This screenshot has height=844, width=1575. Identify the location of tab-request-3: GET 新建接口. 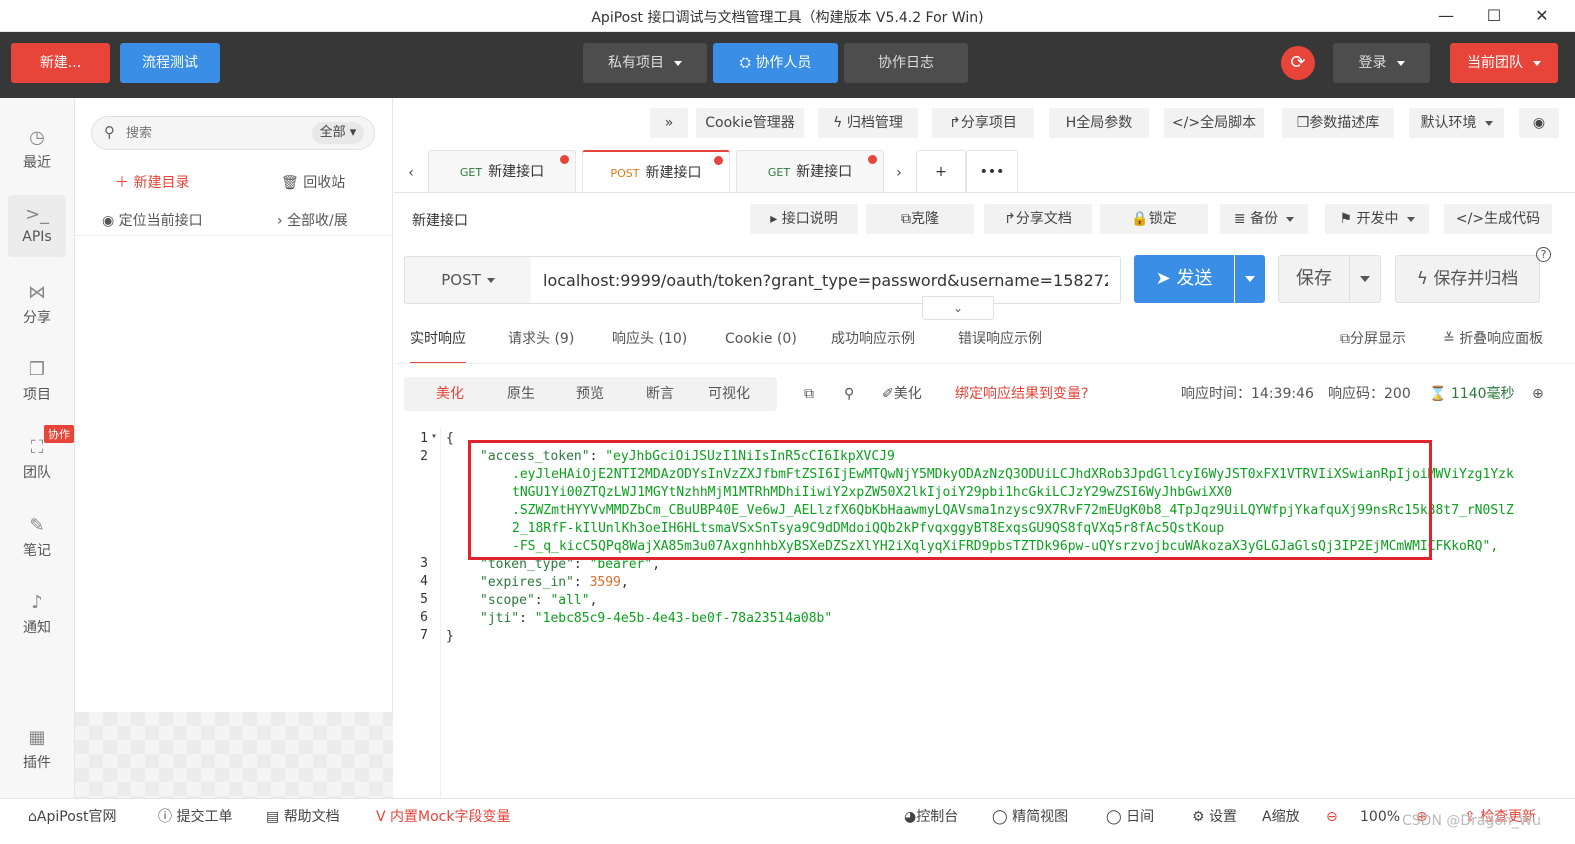
(810, 171).